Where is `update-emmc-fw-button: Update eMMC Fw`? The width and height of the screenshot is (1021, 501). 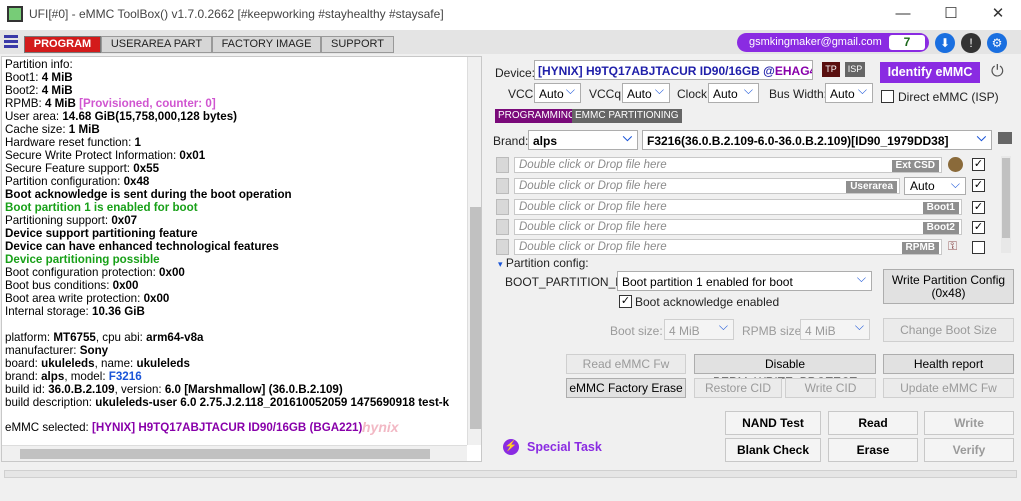 update-emmc-fw-button: Update eMMC Fw is located at coordinates (948, 388).